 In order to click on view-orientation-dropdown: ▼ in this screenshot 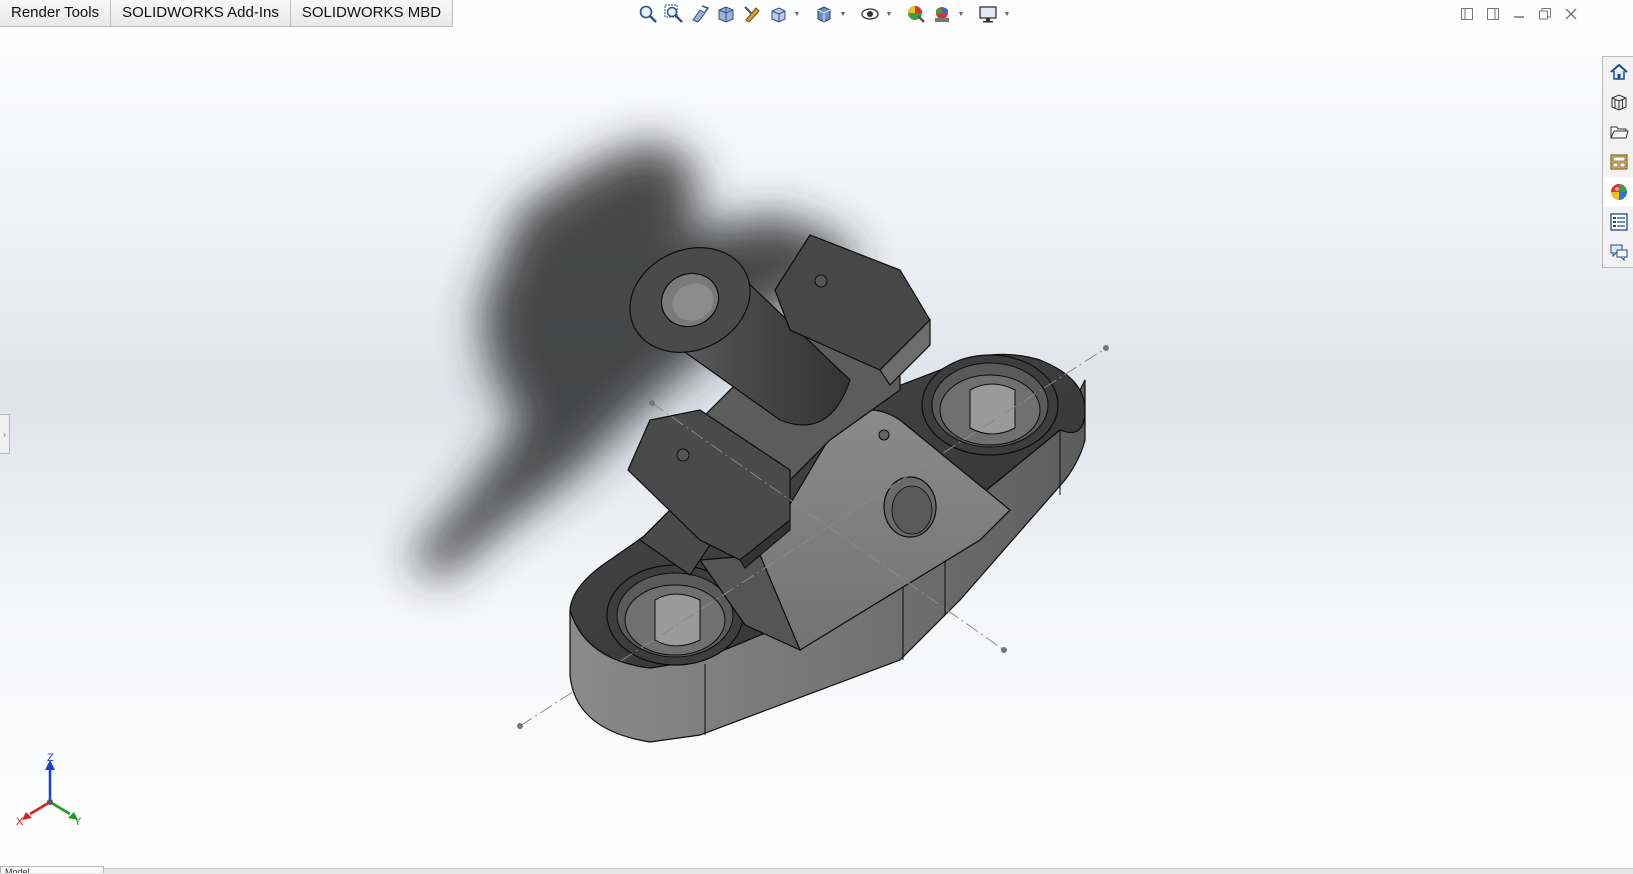, I will do `click(797, 14)`.